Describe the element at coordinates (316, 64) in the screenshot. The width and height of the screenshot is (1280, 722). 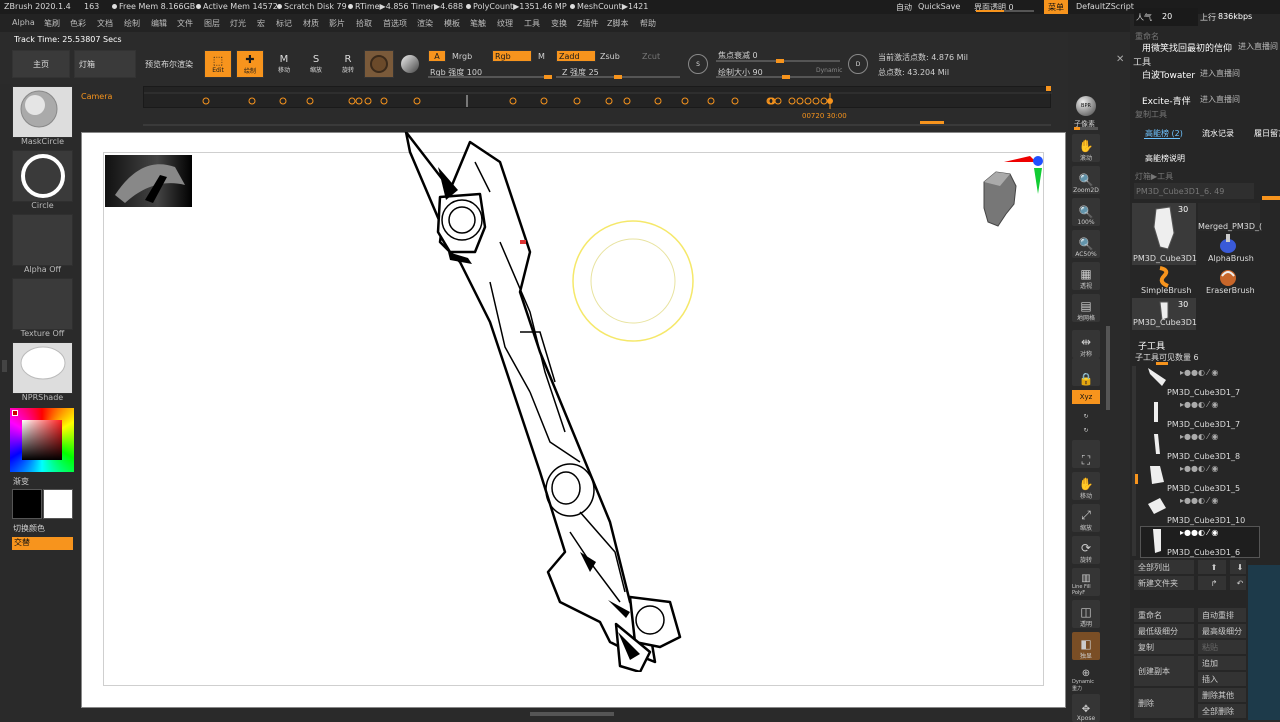
I see `scale-button: S 缩放` at that location.